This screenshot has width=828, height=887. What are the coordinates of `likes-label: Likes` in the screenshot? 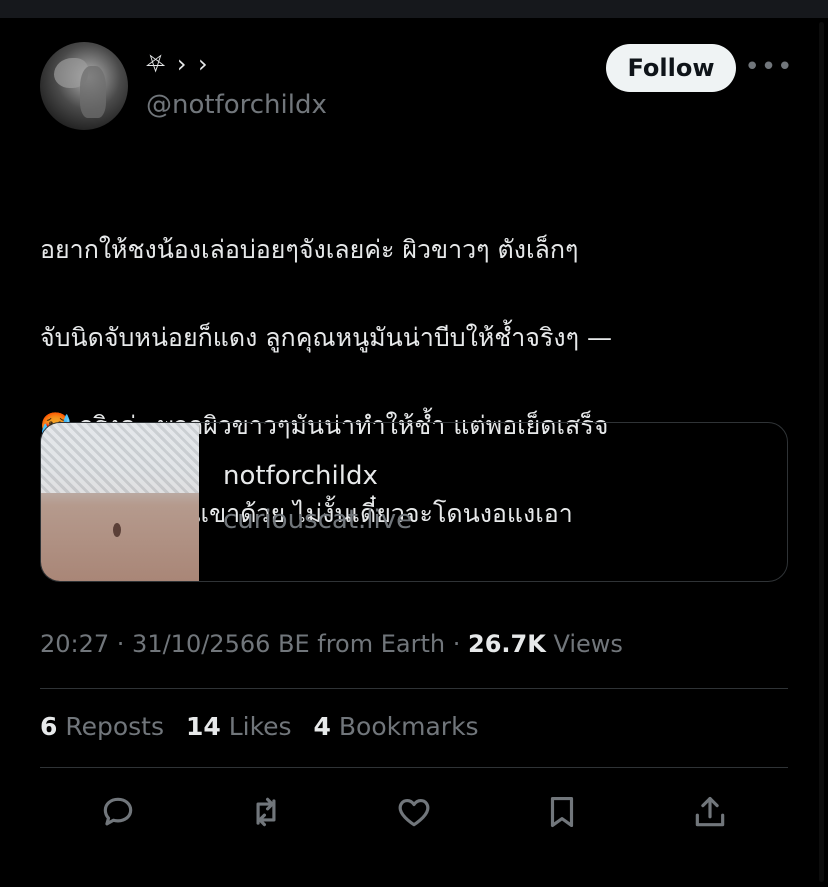 It's located at (260, 726).